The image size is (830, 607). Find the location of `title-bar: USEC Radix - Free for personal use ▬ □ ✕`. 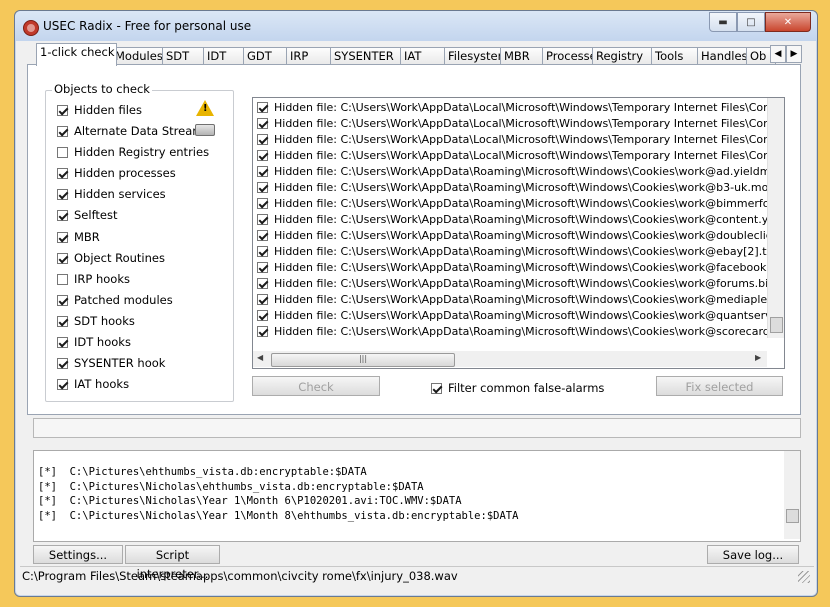

title-bar: USEC Radix - Free for personal use ▬ □ ✕ is located at coordinates (416, 26).